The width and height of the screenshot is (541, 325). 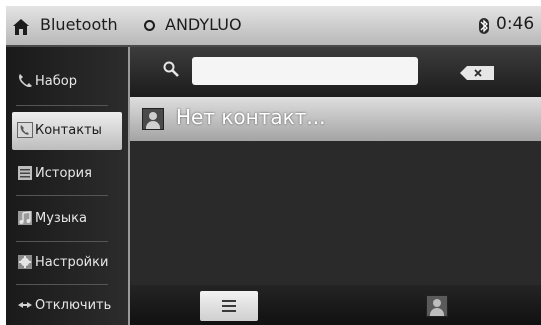 What do you see at coordinates (63, 173) in the screenshot?
I see `sidebar-item-label: История` at bounding box center [63, 173].